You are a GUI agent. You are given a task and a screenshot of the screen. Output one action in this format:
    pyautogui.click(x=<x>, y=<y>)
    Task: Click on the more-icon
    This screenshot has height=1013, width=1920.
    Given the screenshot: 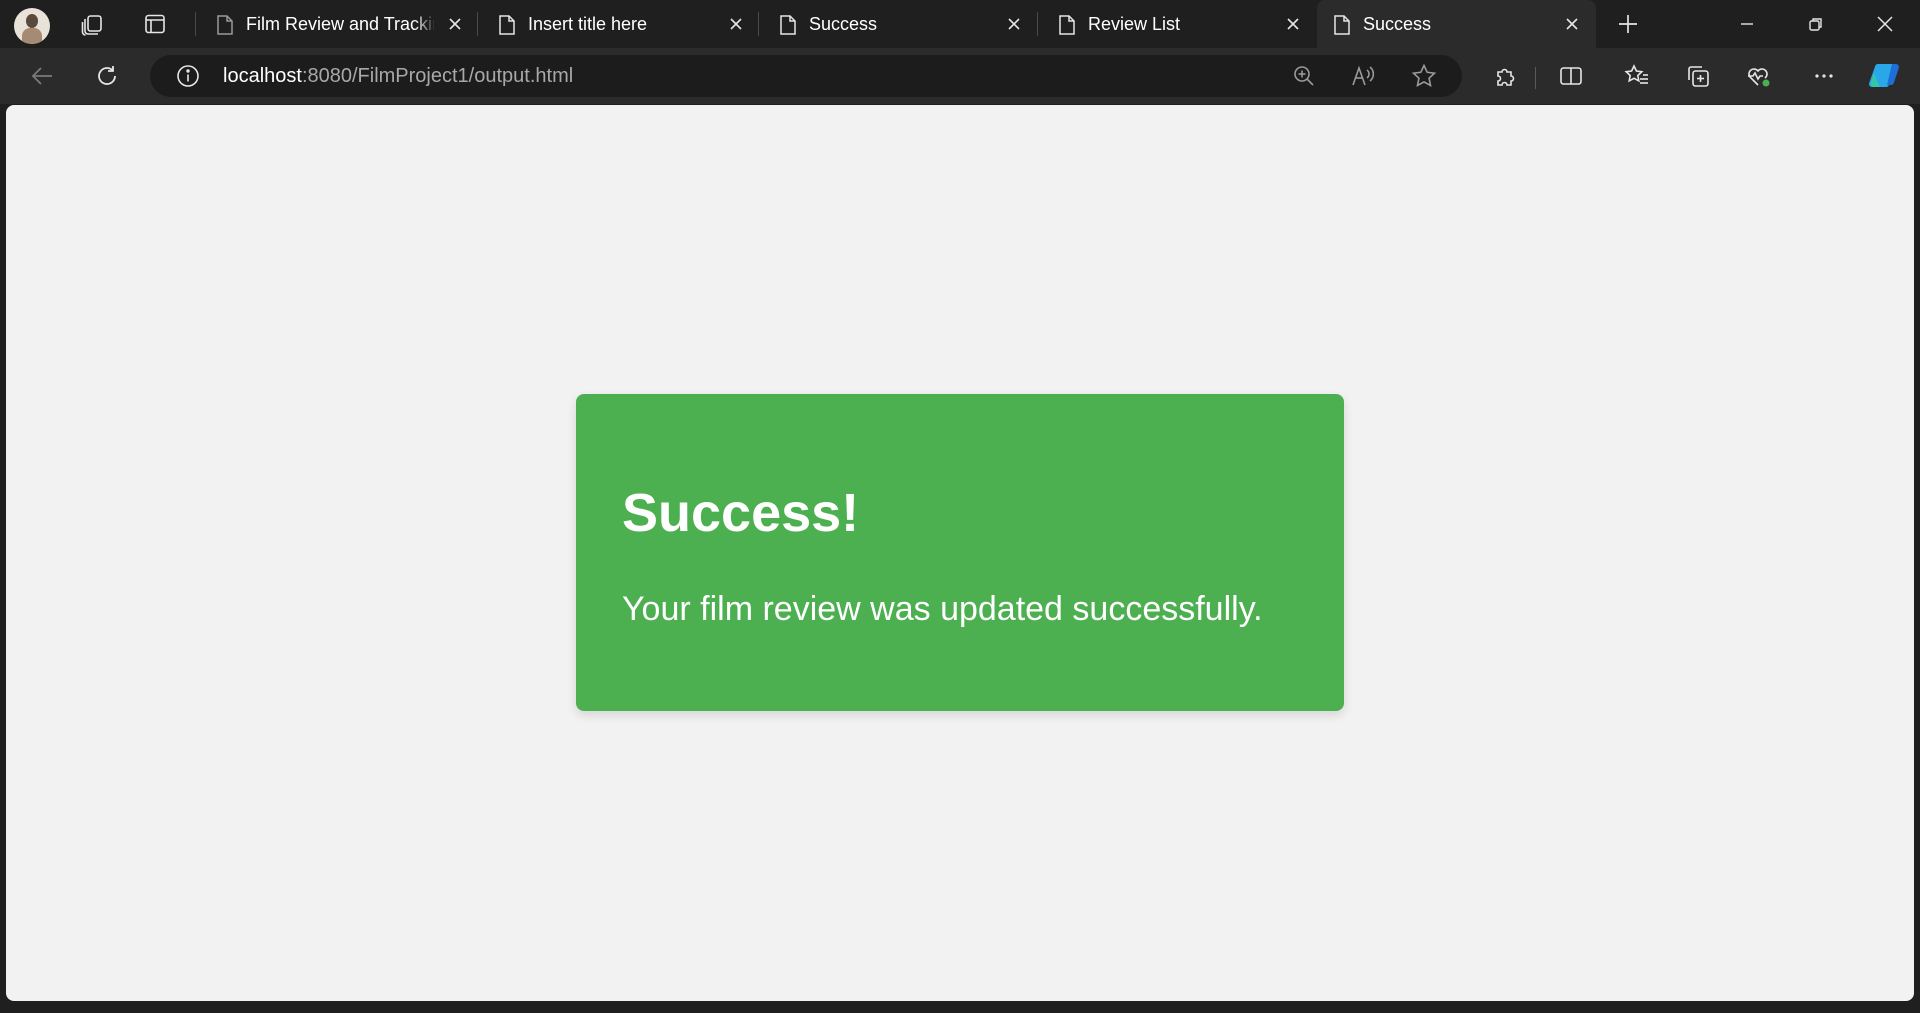 What is the action you would take?
    pyautogui.click(x=1824, y=76)
    